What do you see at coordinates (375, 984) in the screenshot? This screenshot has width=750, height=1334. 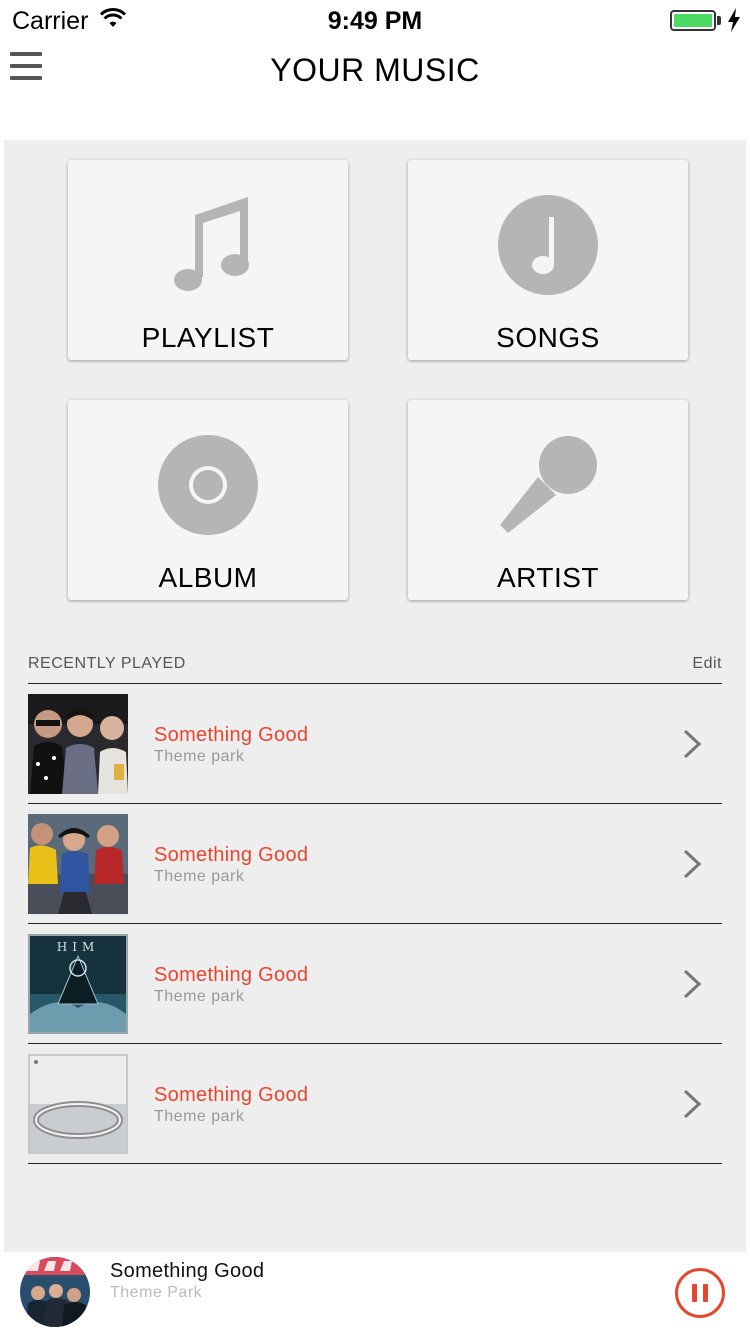 I see `list-item: HIM Something Good Theme park` at bounding box center [375, 984].